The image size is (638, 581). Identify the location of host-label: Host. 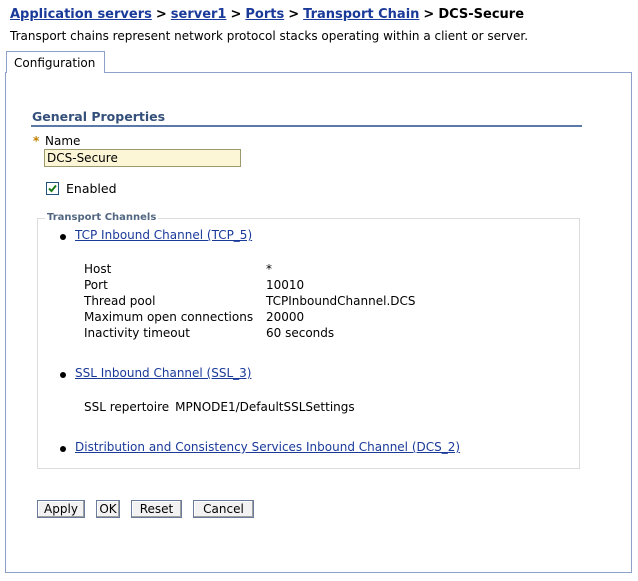
(98, 269).